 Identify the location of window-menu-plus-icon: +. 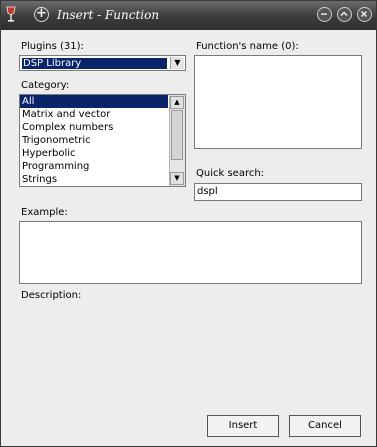
(41, 14).